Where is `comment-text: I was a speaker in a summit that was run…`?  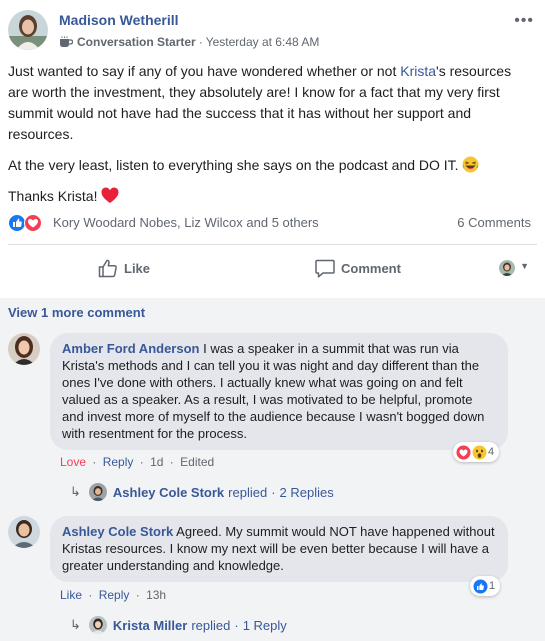 comment-text: I was a speaker in a summit that was run… is located at coordinates (273, 391).